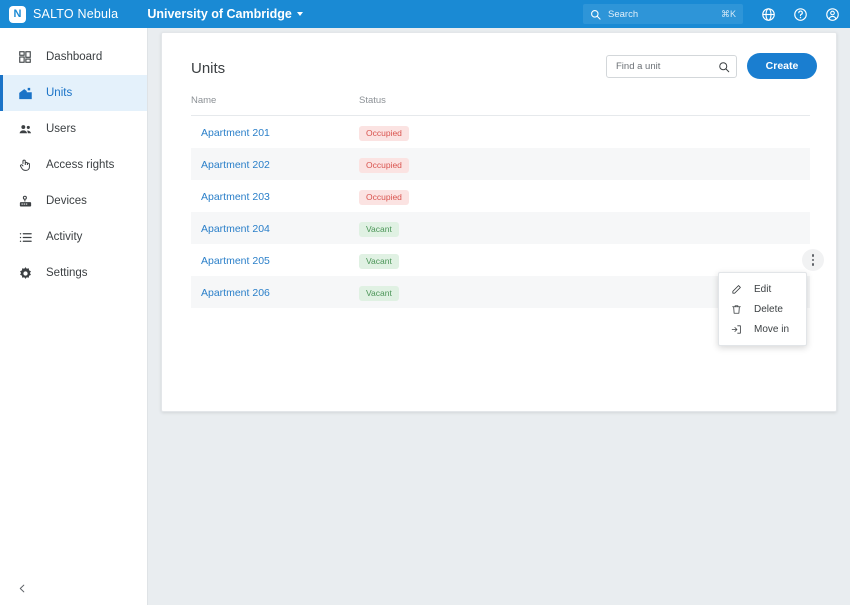 The width and height of the screenshot is (850, 605). Describe the element at coordinates (728, 13) in the screenshot. I see `search-shortcut-hint: ⌘K` at that location.